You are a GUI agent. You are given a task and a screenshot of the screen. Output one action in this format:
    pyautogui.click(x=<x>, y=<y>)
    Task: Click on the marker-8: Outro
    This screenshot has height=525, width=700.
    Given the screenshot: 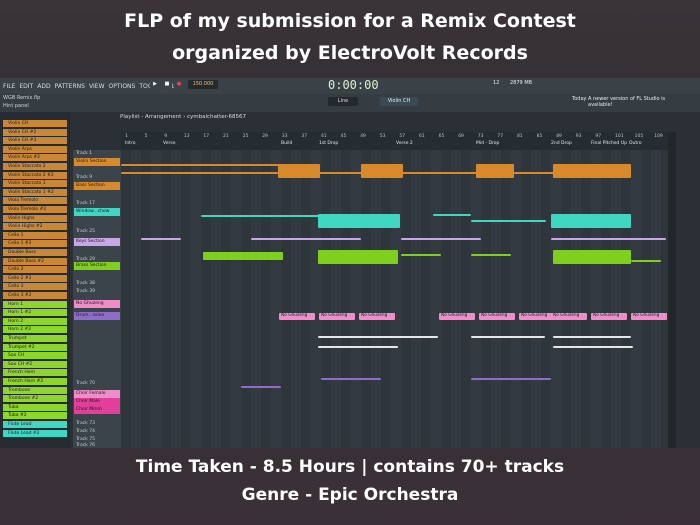 What is the action you would take?
    pyautogui.click(x=635, y=143)
    